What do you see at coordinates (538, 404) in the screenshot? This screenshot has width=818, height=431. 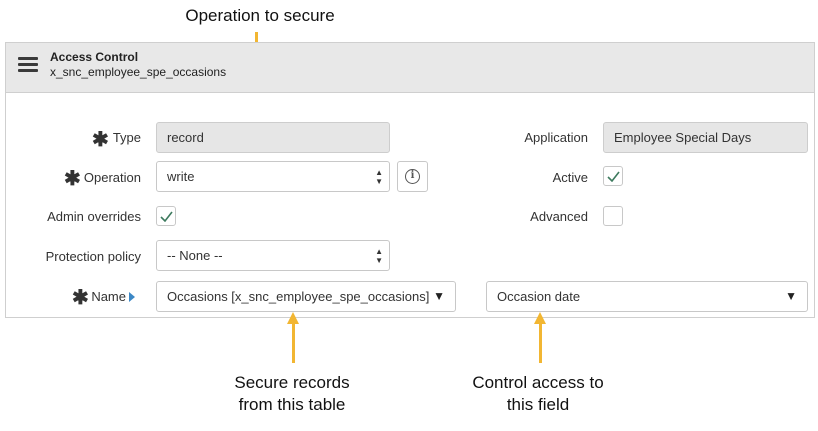 I see `callout-field-line2: this field` at bounding box center [538, 404].